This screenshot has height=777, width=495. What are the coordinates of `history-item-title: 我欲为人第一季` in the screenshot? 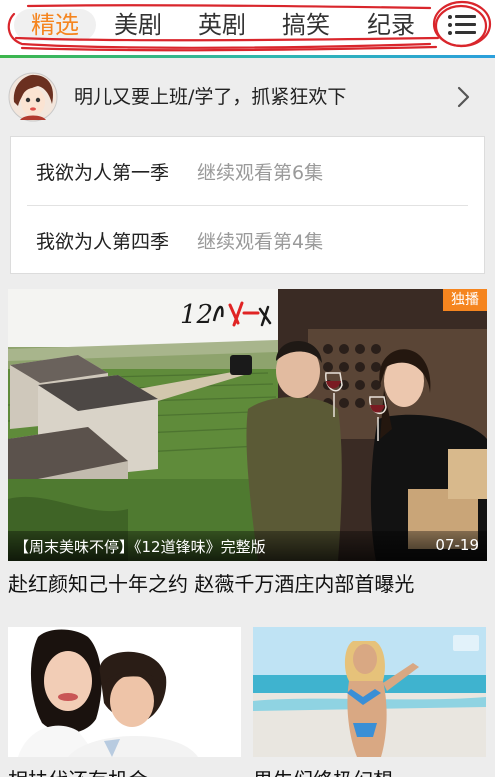 It's located at (103, 173).